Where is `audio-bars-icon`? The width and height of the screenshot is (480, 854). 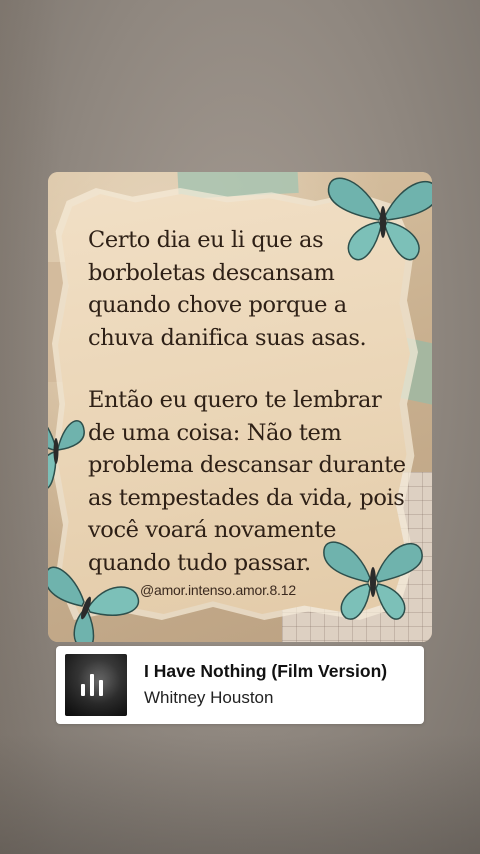 audio-bars-icon is located at coordinates (96, 685).